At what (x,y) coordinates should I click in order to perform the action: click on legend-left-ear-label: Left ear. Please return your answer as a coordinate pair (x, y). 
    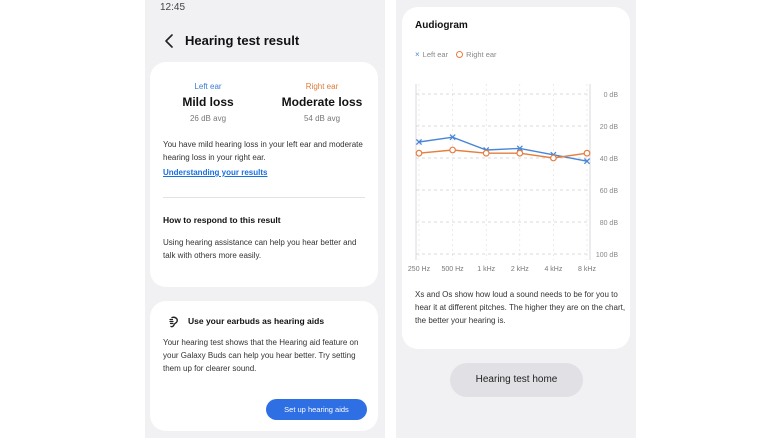
    Looking at the image, I should click on (435, 54).